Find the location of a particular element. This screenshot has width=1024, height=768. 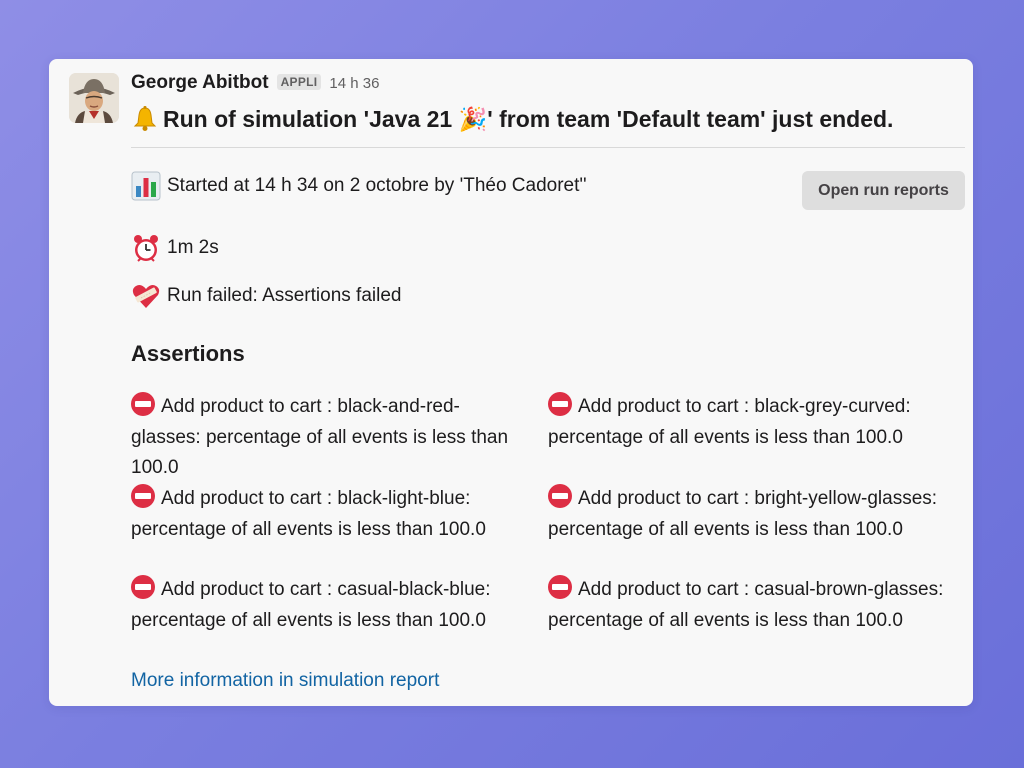

message-header: George Abitbot APPLI 14 h 36 is located at coordinates (255, 83).